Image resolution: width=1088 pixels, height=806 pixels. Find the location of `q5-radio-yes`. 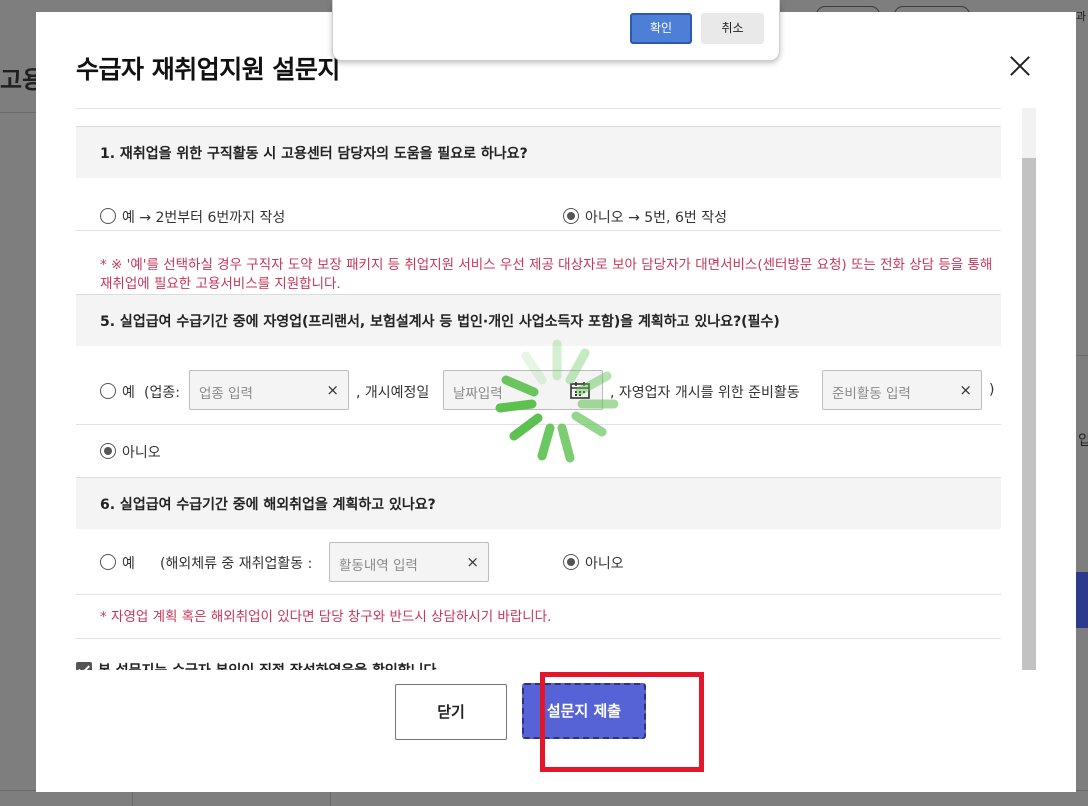

q5-radio-yes is located at coordinates (108, 391).